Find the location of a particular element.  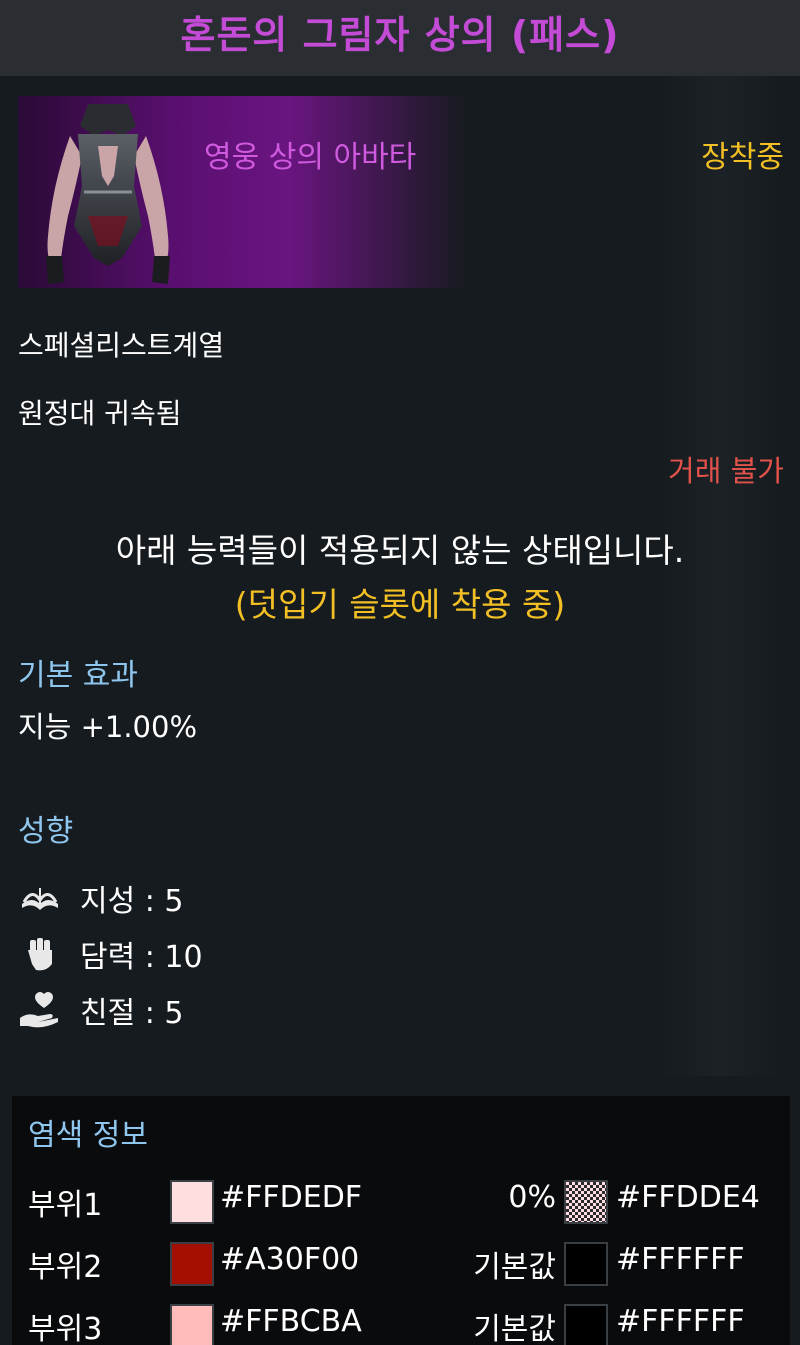

base-effect-value: 지능 +1.00% is located at coordinates (108, 727).